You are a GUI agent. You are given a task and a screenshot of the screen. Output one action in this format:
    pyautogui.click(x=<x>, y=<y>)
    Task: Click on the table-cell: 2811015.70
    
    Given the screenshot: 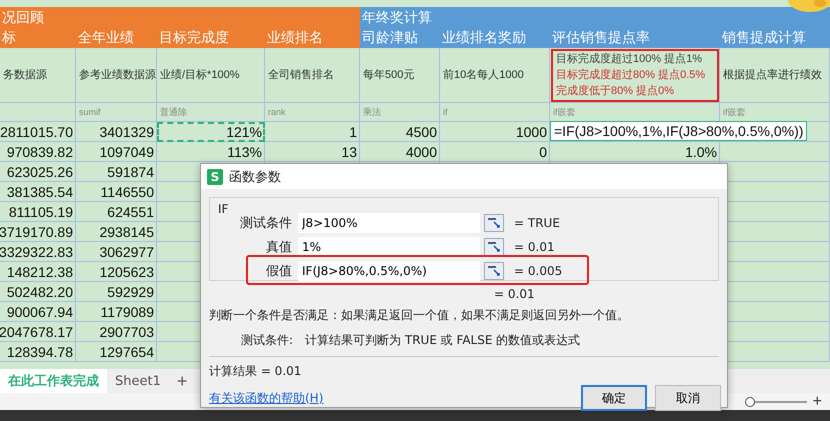 What is the action you would take?
    pyautogui.click(x=38, y=132)
    